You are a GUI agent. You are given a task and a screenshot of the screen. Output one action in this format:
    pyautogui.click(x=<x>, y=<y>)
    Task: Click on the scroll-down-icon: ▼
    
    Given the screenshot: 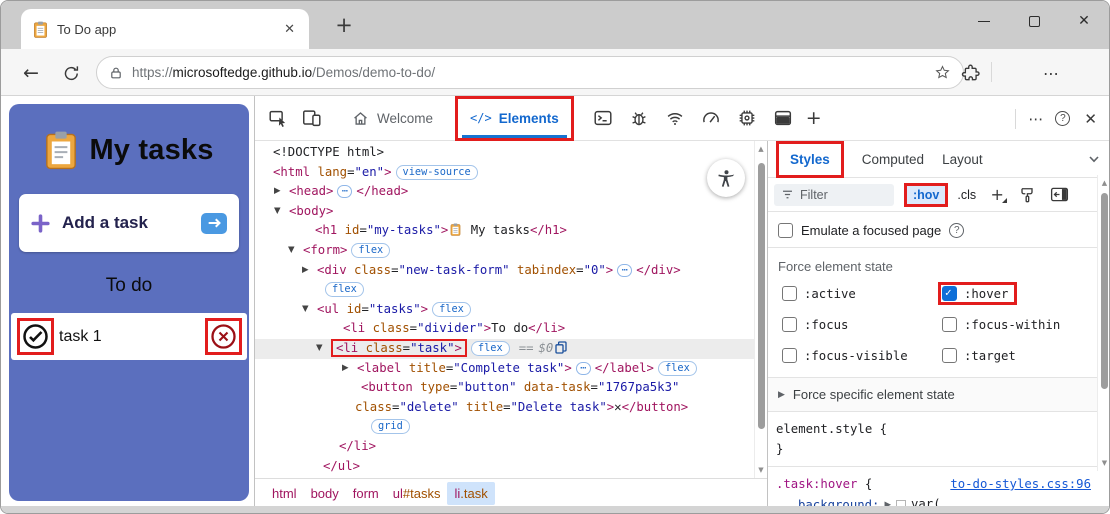 What is the action you would take?
    pyautogui.click(x=1103, y=463)
    